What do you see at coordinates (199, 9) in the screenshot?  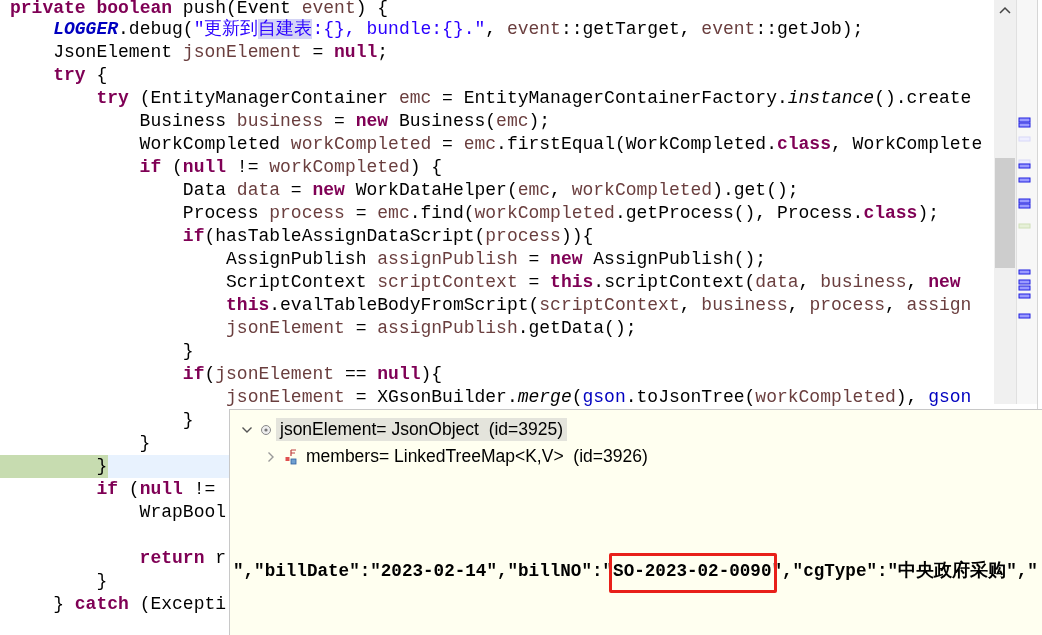 I see `code-line: private boolean push(Event event) {` at bounding box center [199, 9].